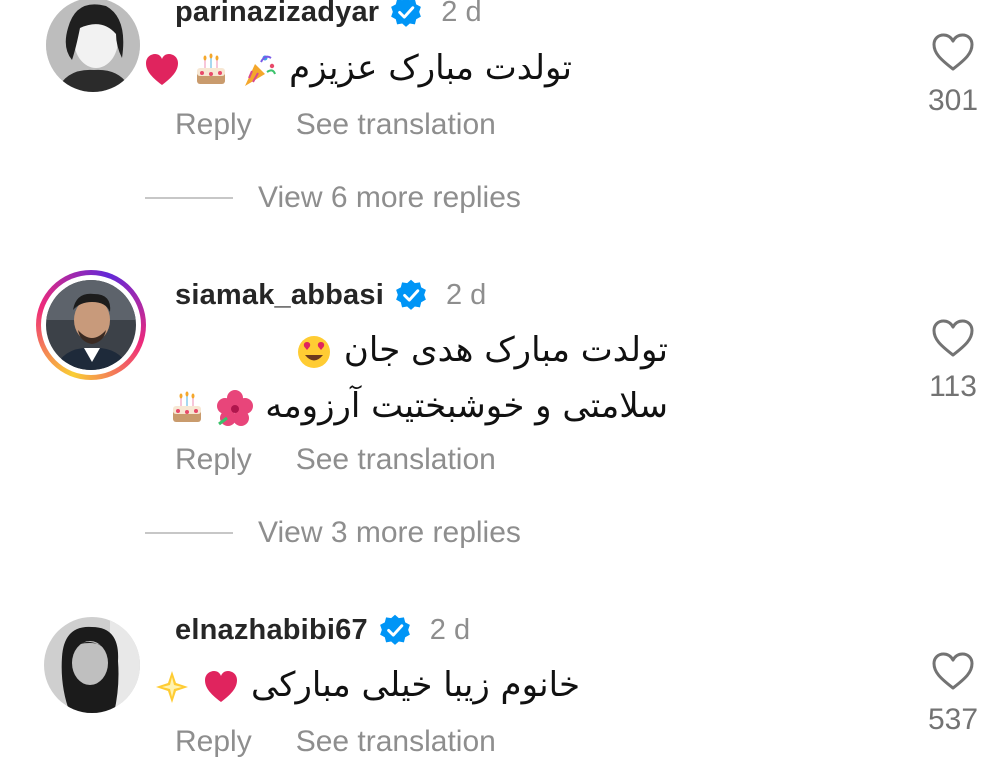 This screenshot has width=1000, height=759. I want to click on like-count: 113, so click(953, 386).